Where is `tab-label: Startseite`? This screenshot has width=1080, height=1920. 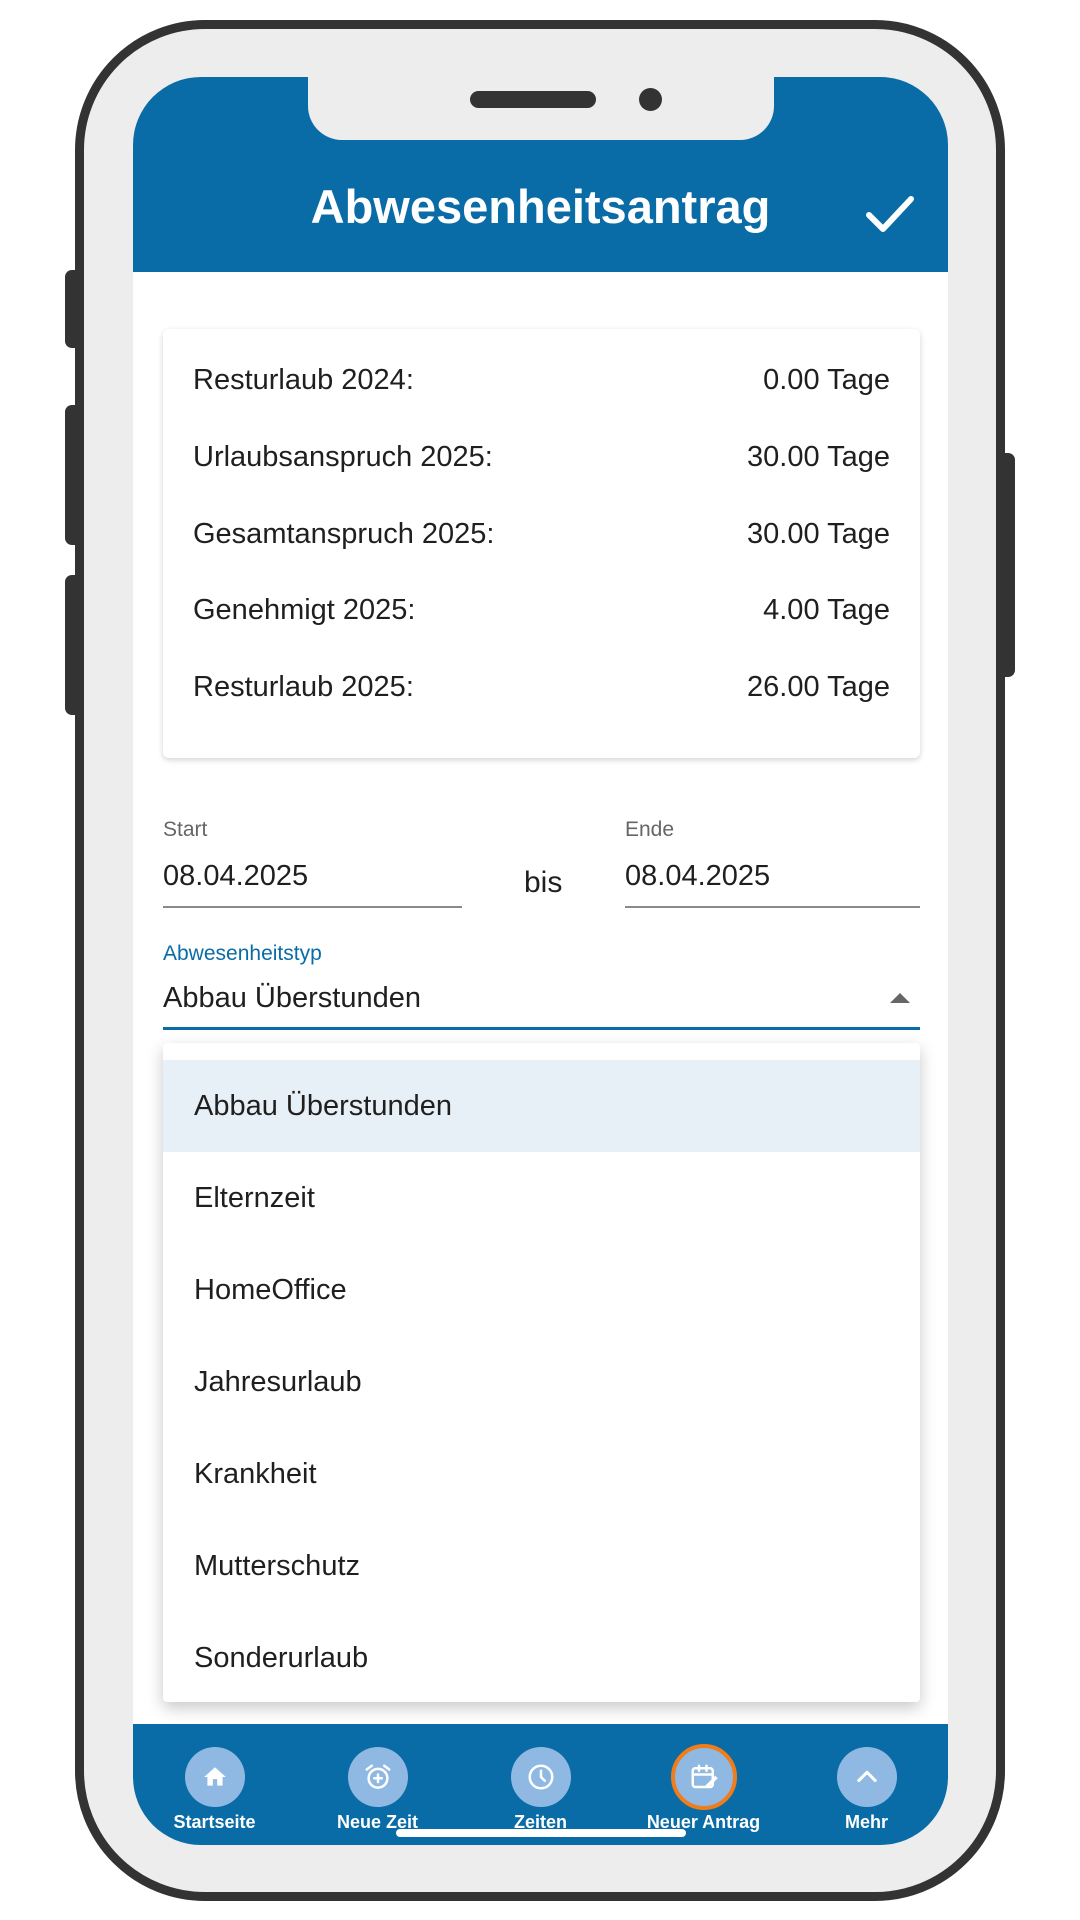 tab-label: Startseite is located at coordinates (214, 1822).